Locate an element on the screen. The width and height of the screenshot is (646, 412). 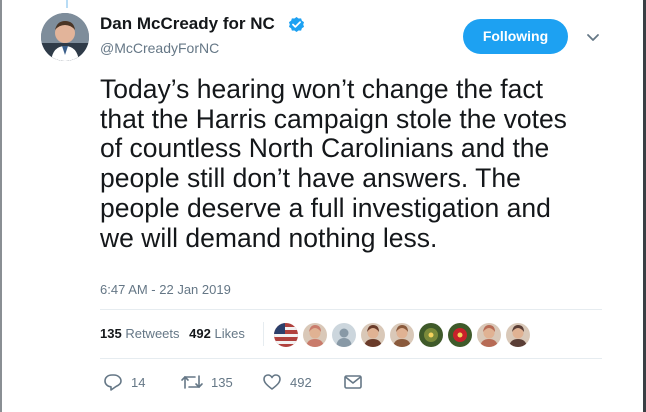
direct-message-action is located at coordinates (353, 382).